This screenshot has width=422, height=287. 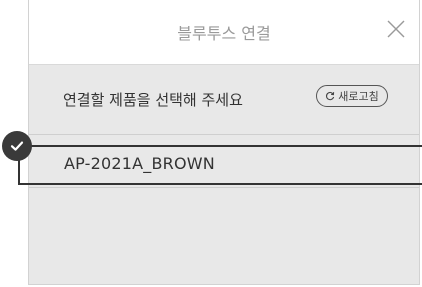 I want to click on close-icon, so click(x=396, y=29).